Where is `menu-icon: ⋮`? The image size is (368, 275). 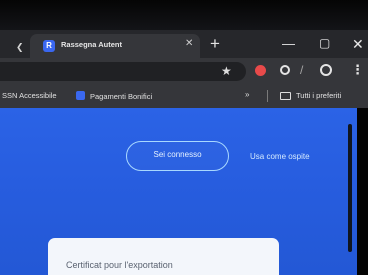
menu-icon: ⋮ is located at coordinates (357, 70).